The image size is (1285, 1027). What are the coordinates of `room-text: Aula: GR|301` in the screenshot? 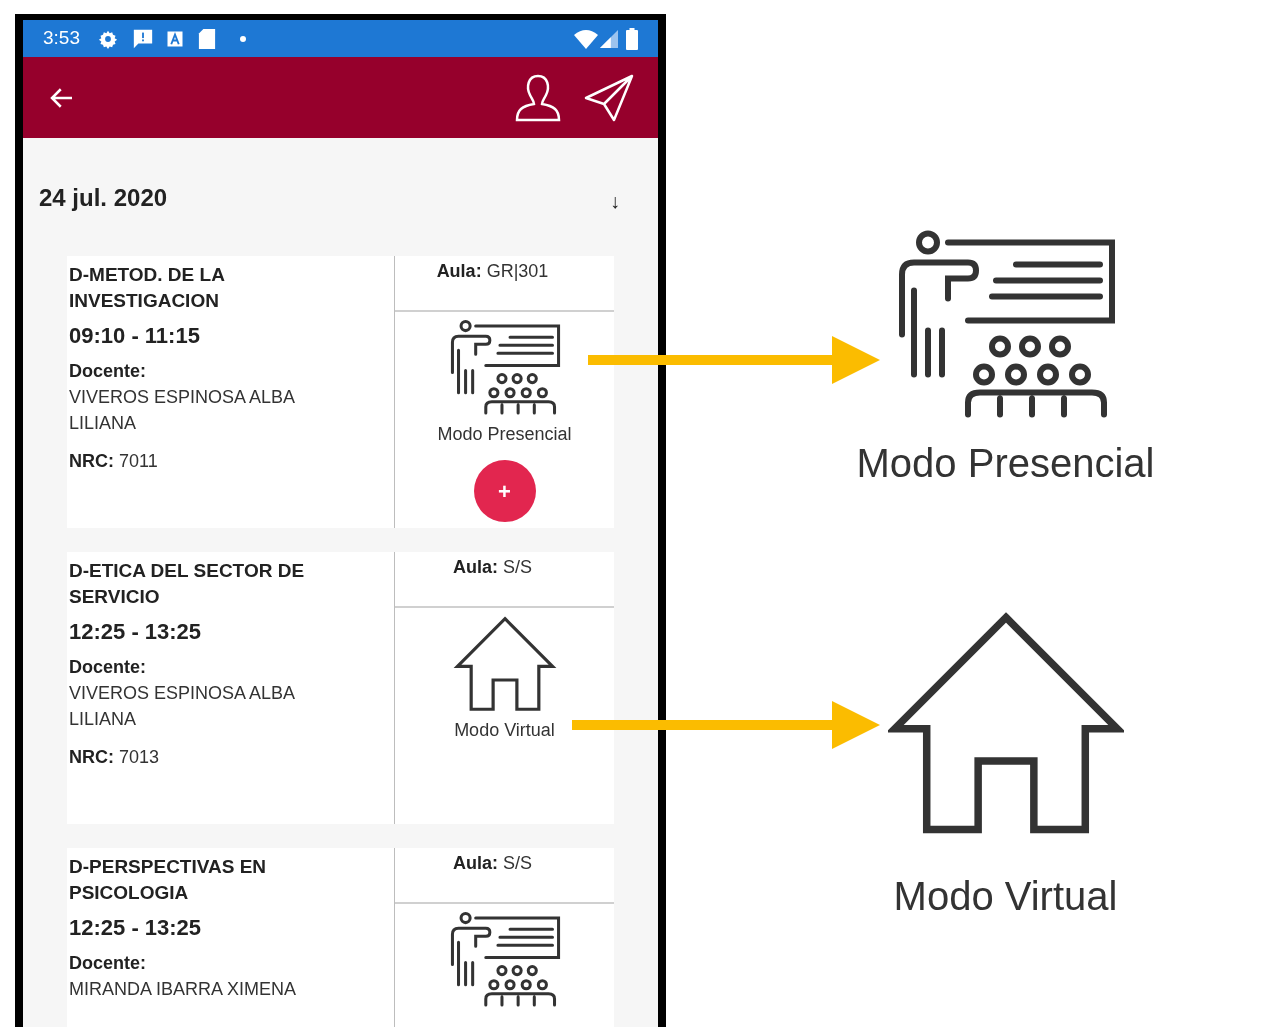 It's located at (492, 271).